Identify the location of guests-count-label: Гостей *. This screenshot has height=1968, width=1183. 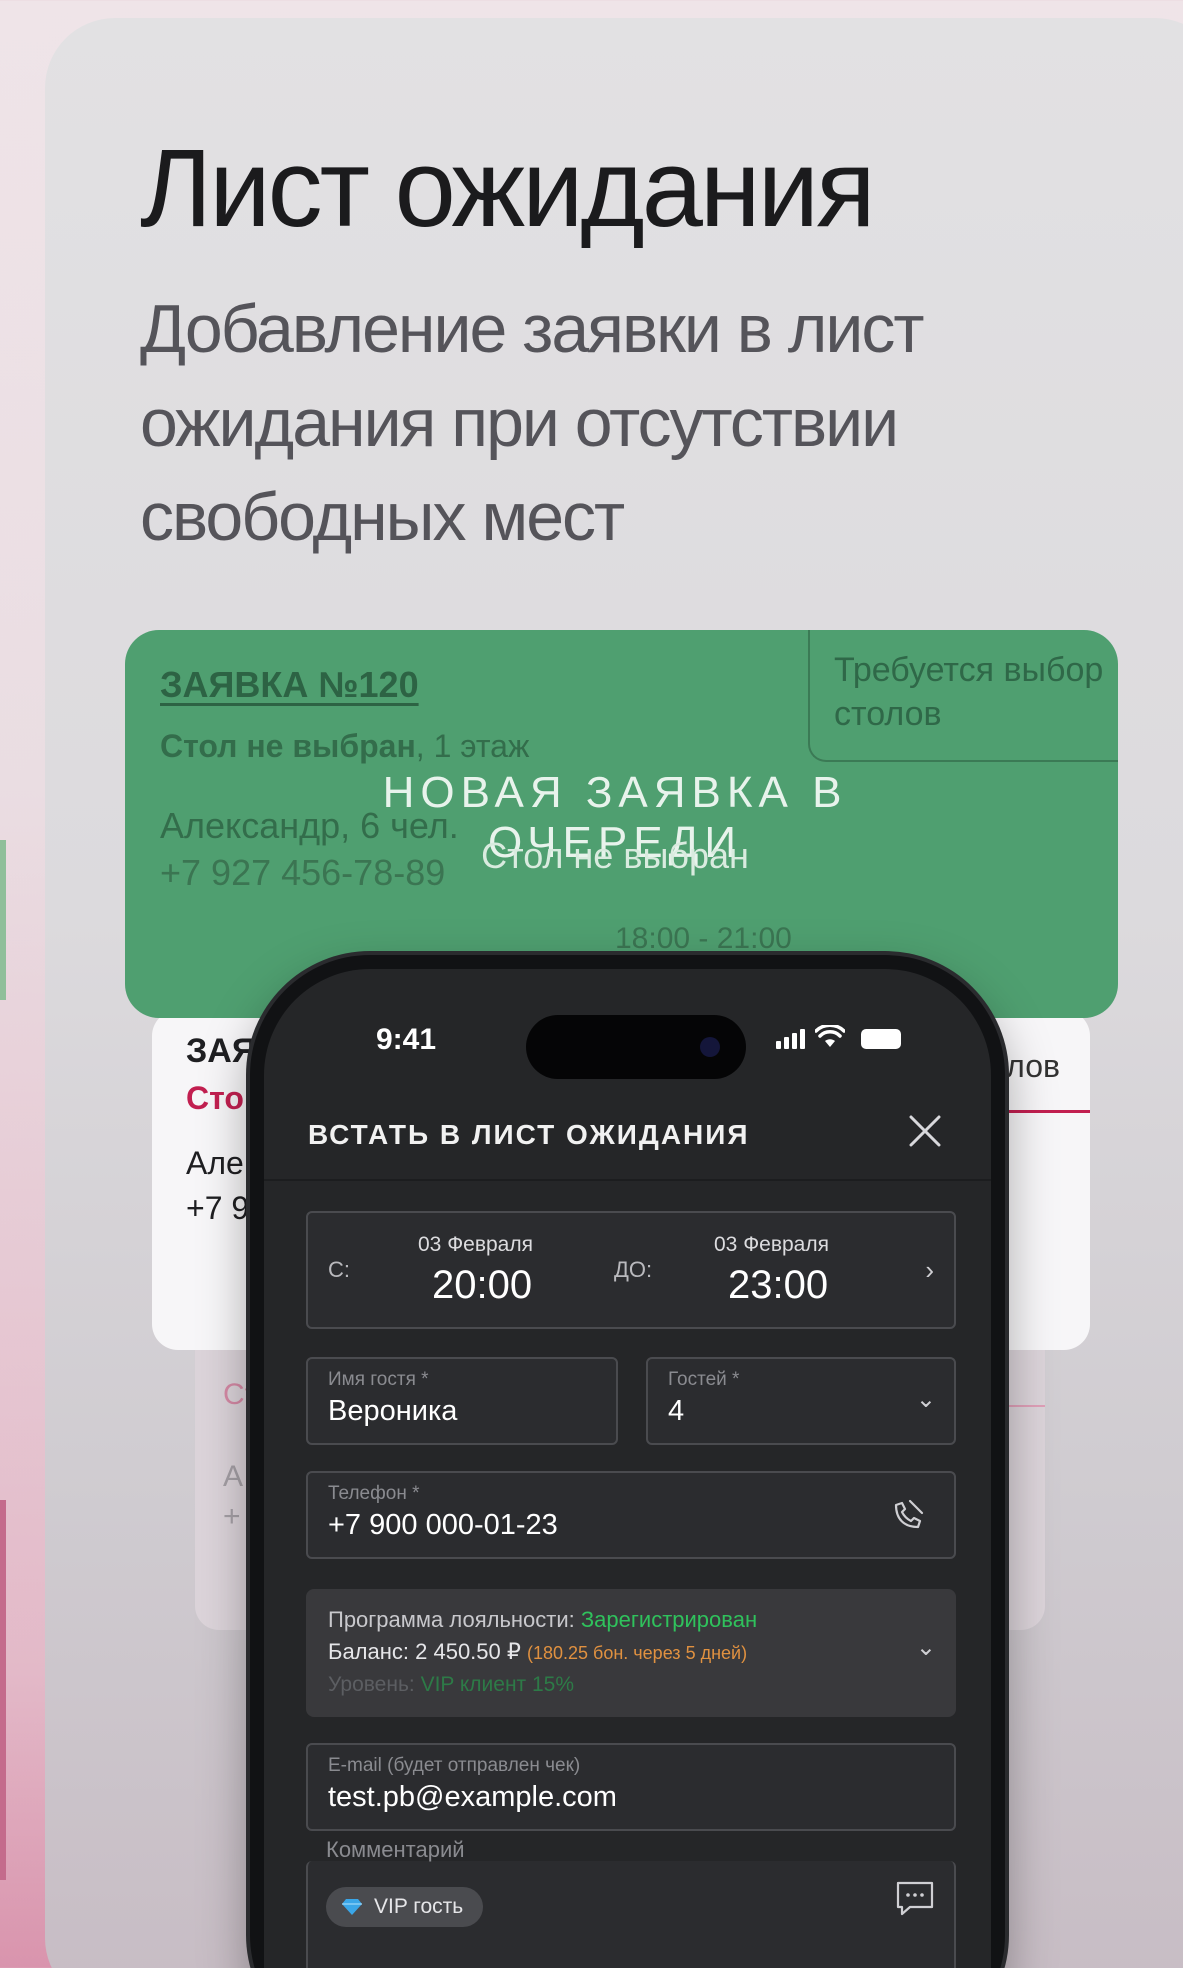
(704, 1379).